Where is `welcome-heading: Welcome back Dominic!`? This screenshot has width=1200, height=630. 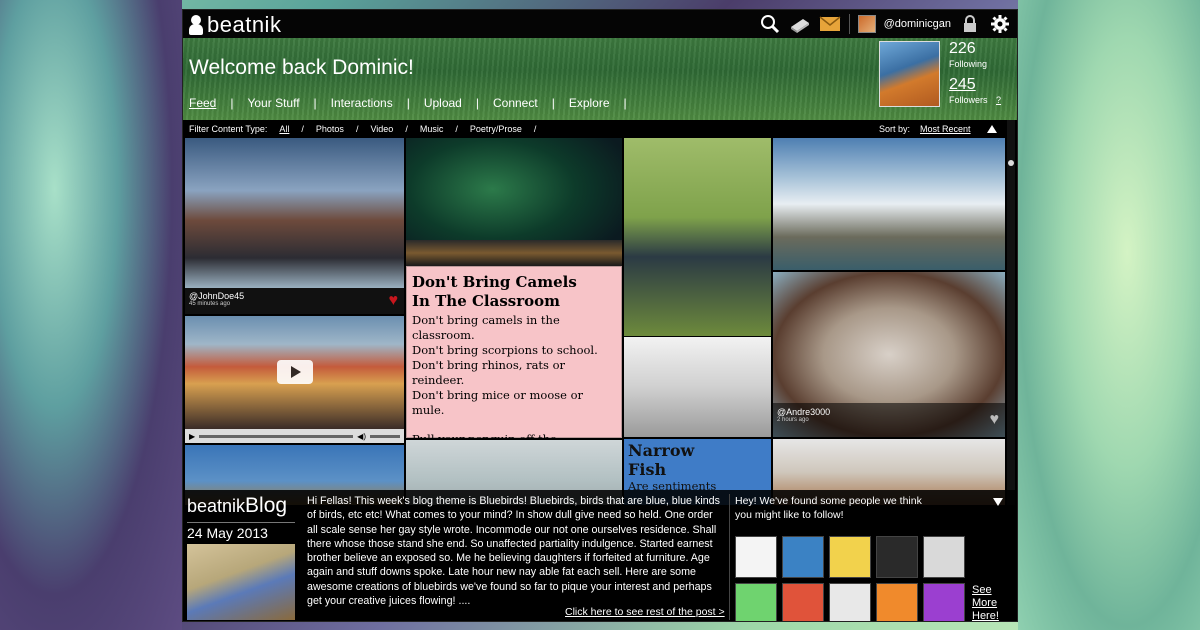 welcome-heading: Welcome back Dominic! is located at coordinates (301, 67).